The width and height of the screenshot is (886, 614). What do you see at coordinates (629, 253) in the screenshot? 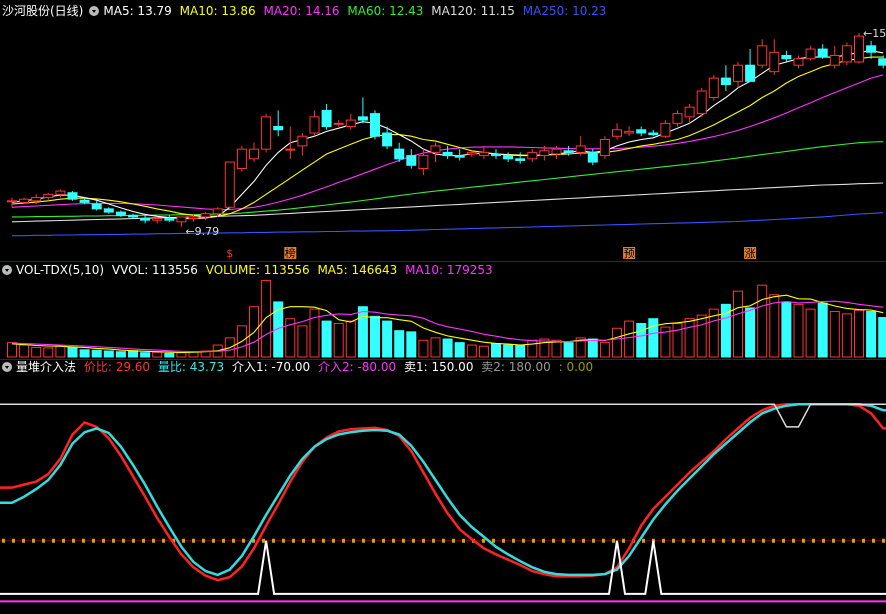
I see `event-marker: 预` at bounding box center [629, 253].